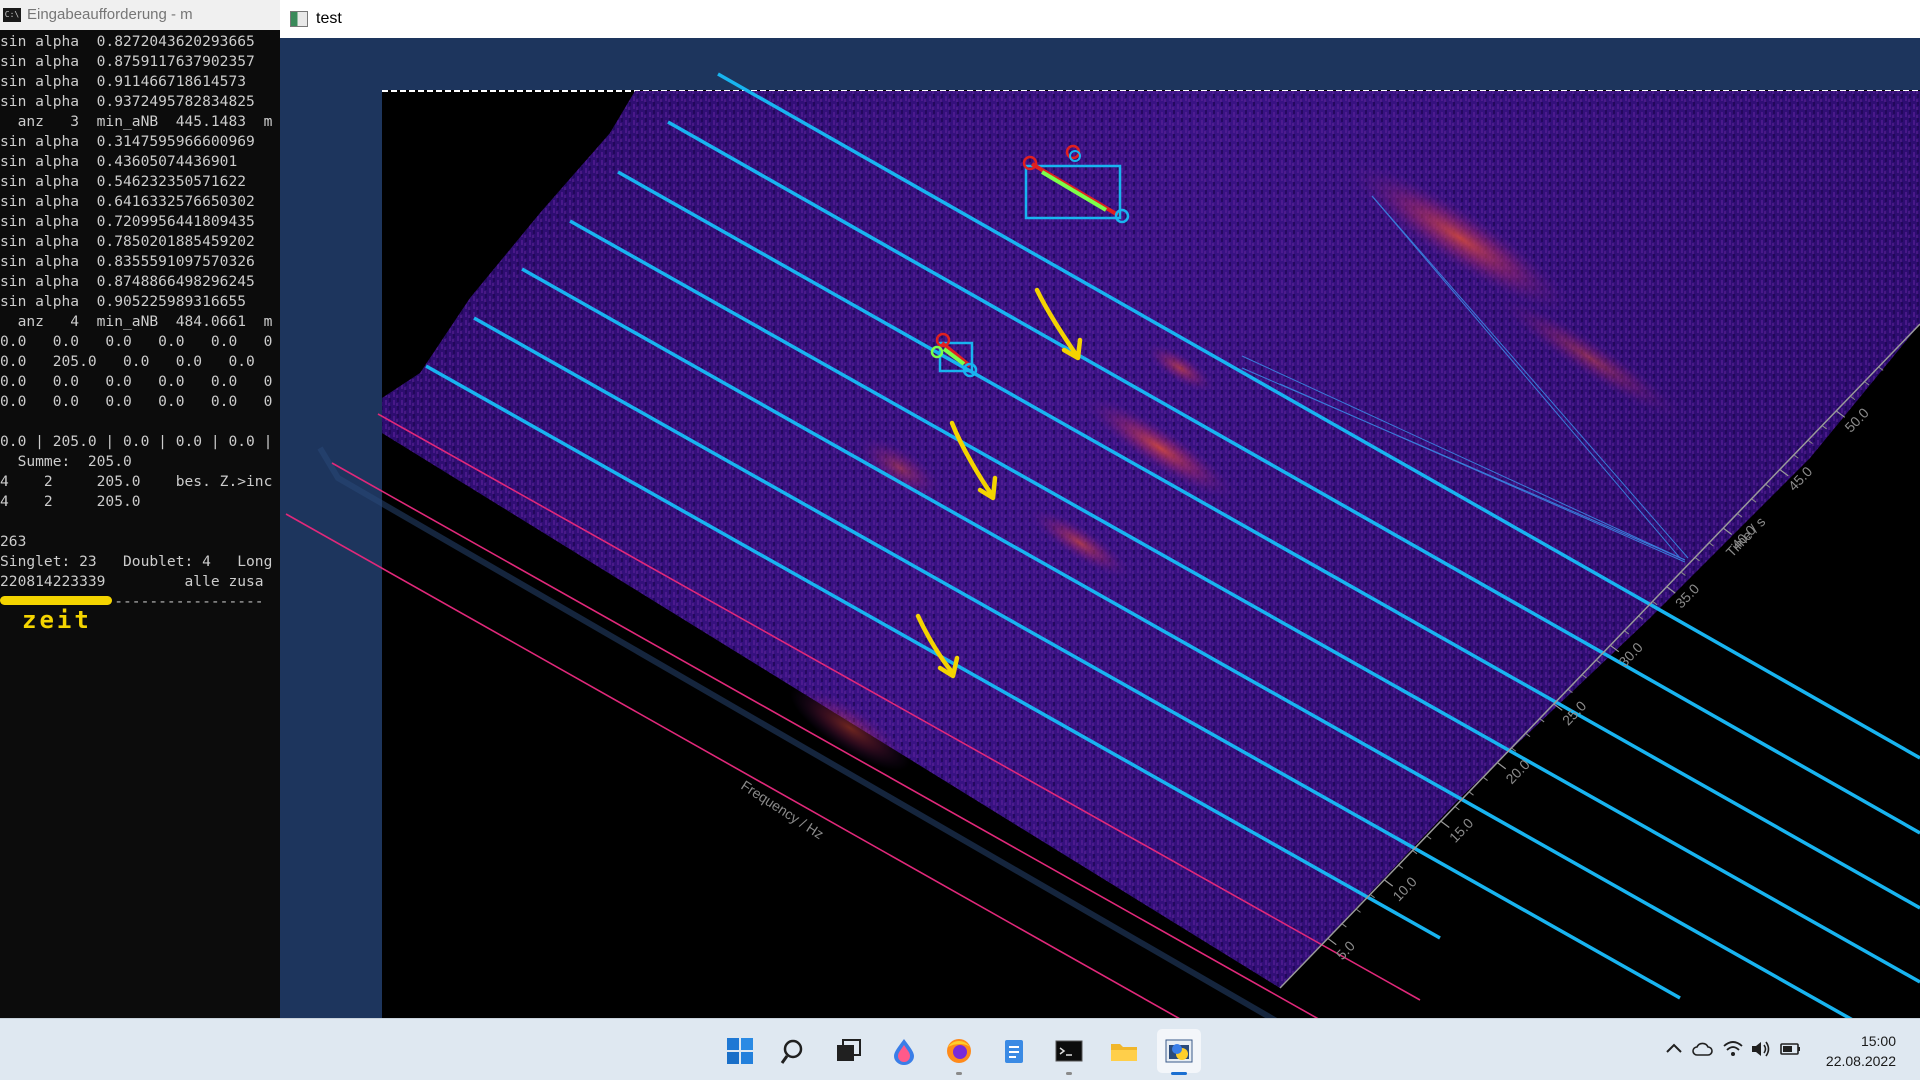 This screenshot has height=1080, width=1920. What do you see at coordinates (1761, 1049) in the screenshot?
I see `volume-icon` at bounding box center [1761, 1049].